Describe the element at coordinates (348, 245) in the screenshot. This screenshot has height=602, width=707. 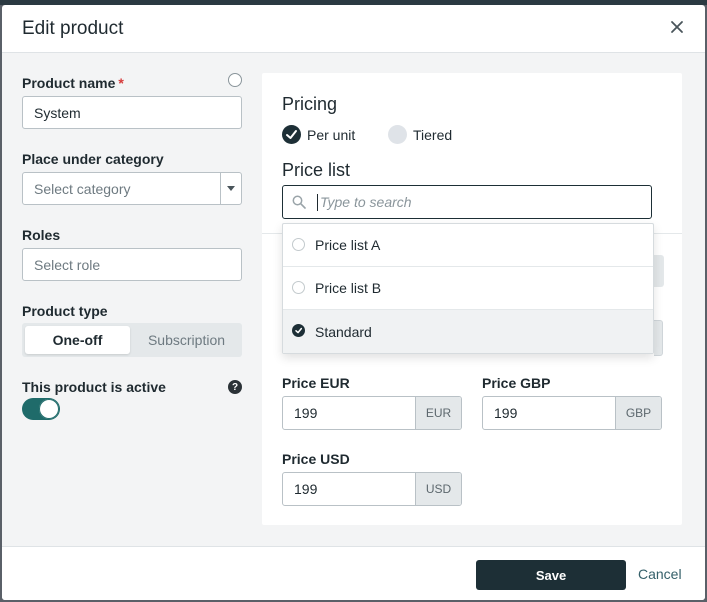
I see `option-label: Price list A` at that location.